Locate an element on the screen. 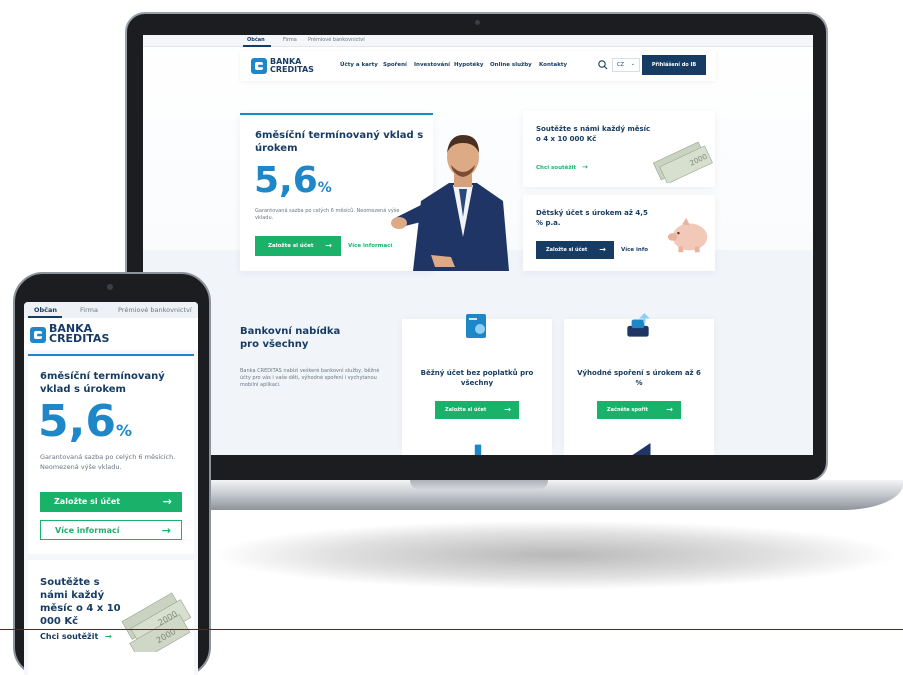  product-savings-title: Výhodné spoření s úrokem až 6 % is located at coordinates (639, 378).